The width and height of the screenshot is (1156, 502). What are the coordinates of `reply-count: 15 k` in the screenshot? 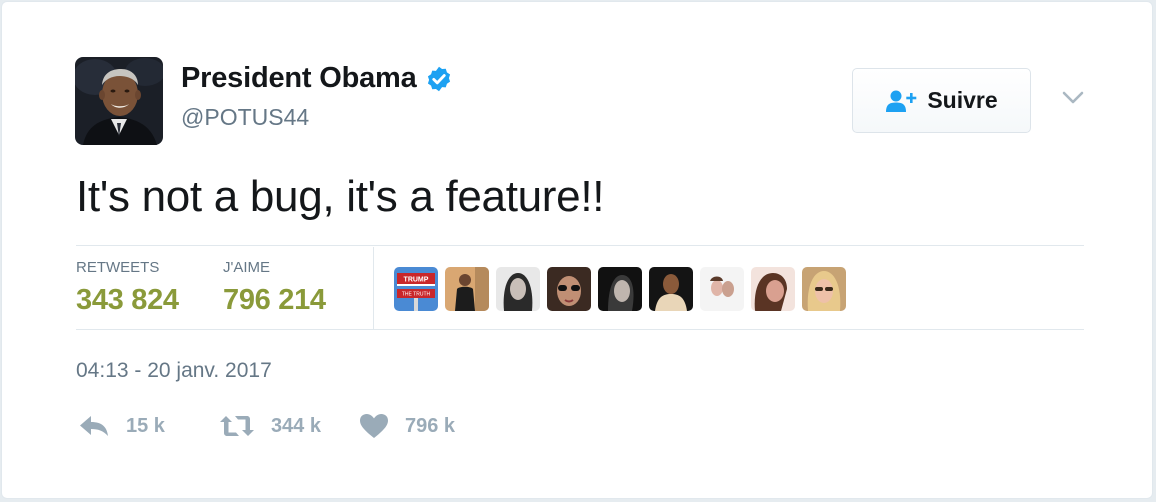 It's located at (145, 425).